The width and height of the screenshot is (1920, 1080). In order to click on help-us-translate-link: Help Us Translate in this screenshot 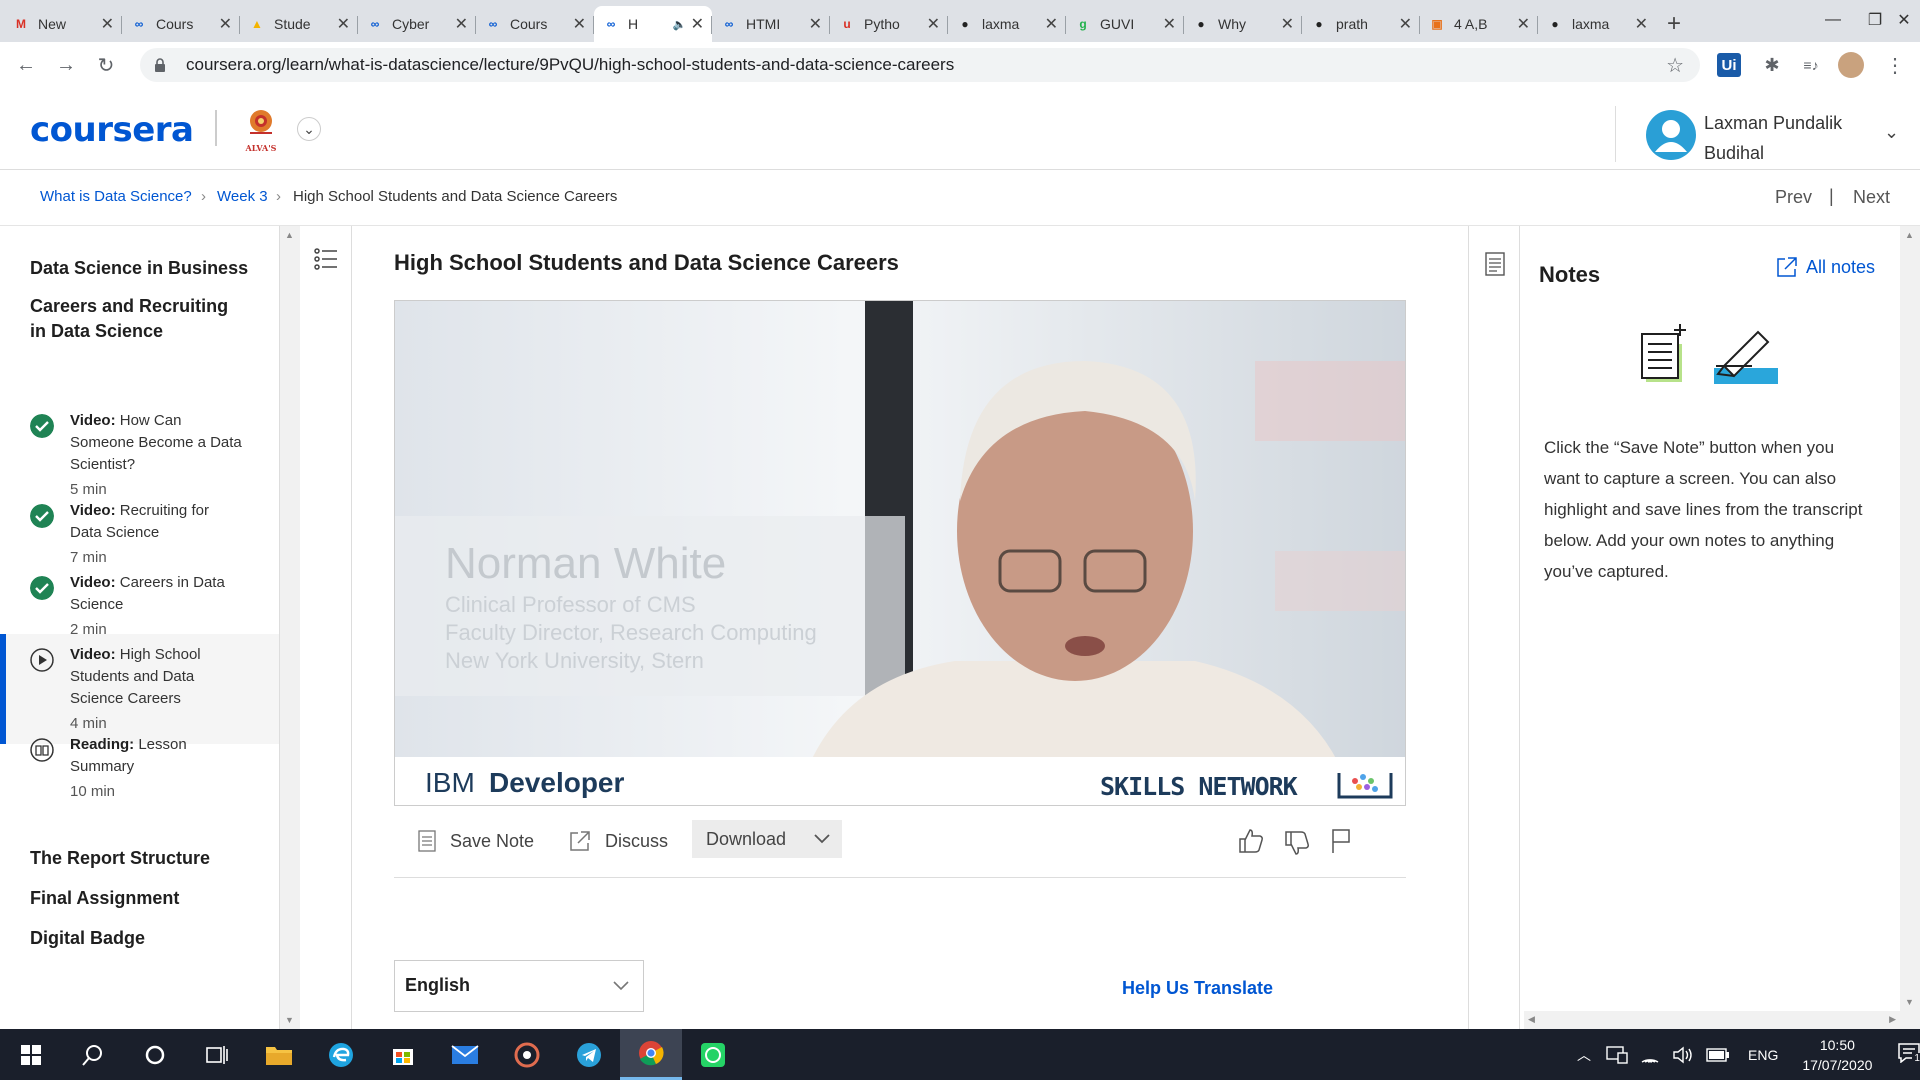, I will do `click(1197, 988)`.